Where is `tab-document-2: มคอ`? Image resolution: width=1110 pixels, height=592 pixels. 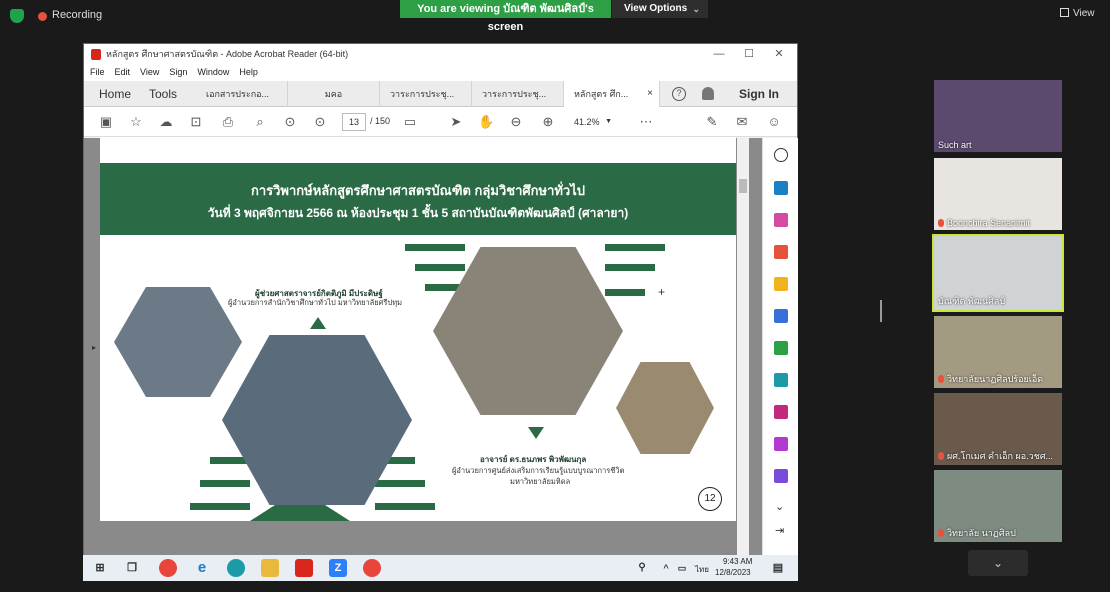 tab-document-2: มคอ is located at coordinates (334, 94).